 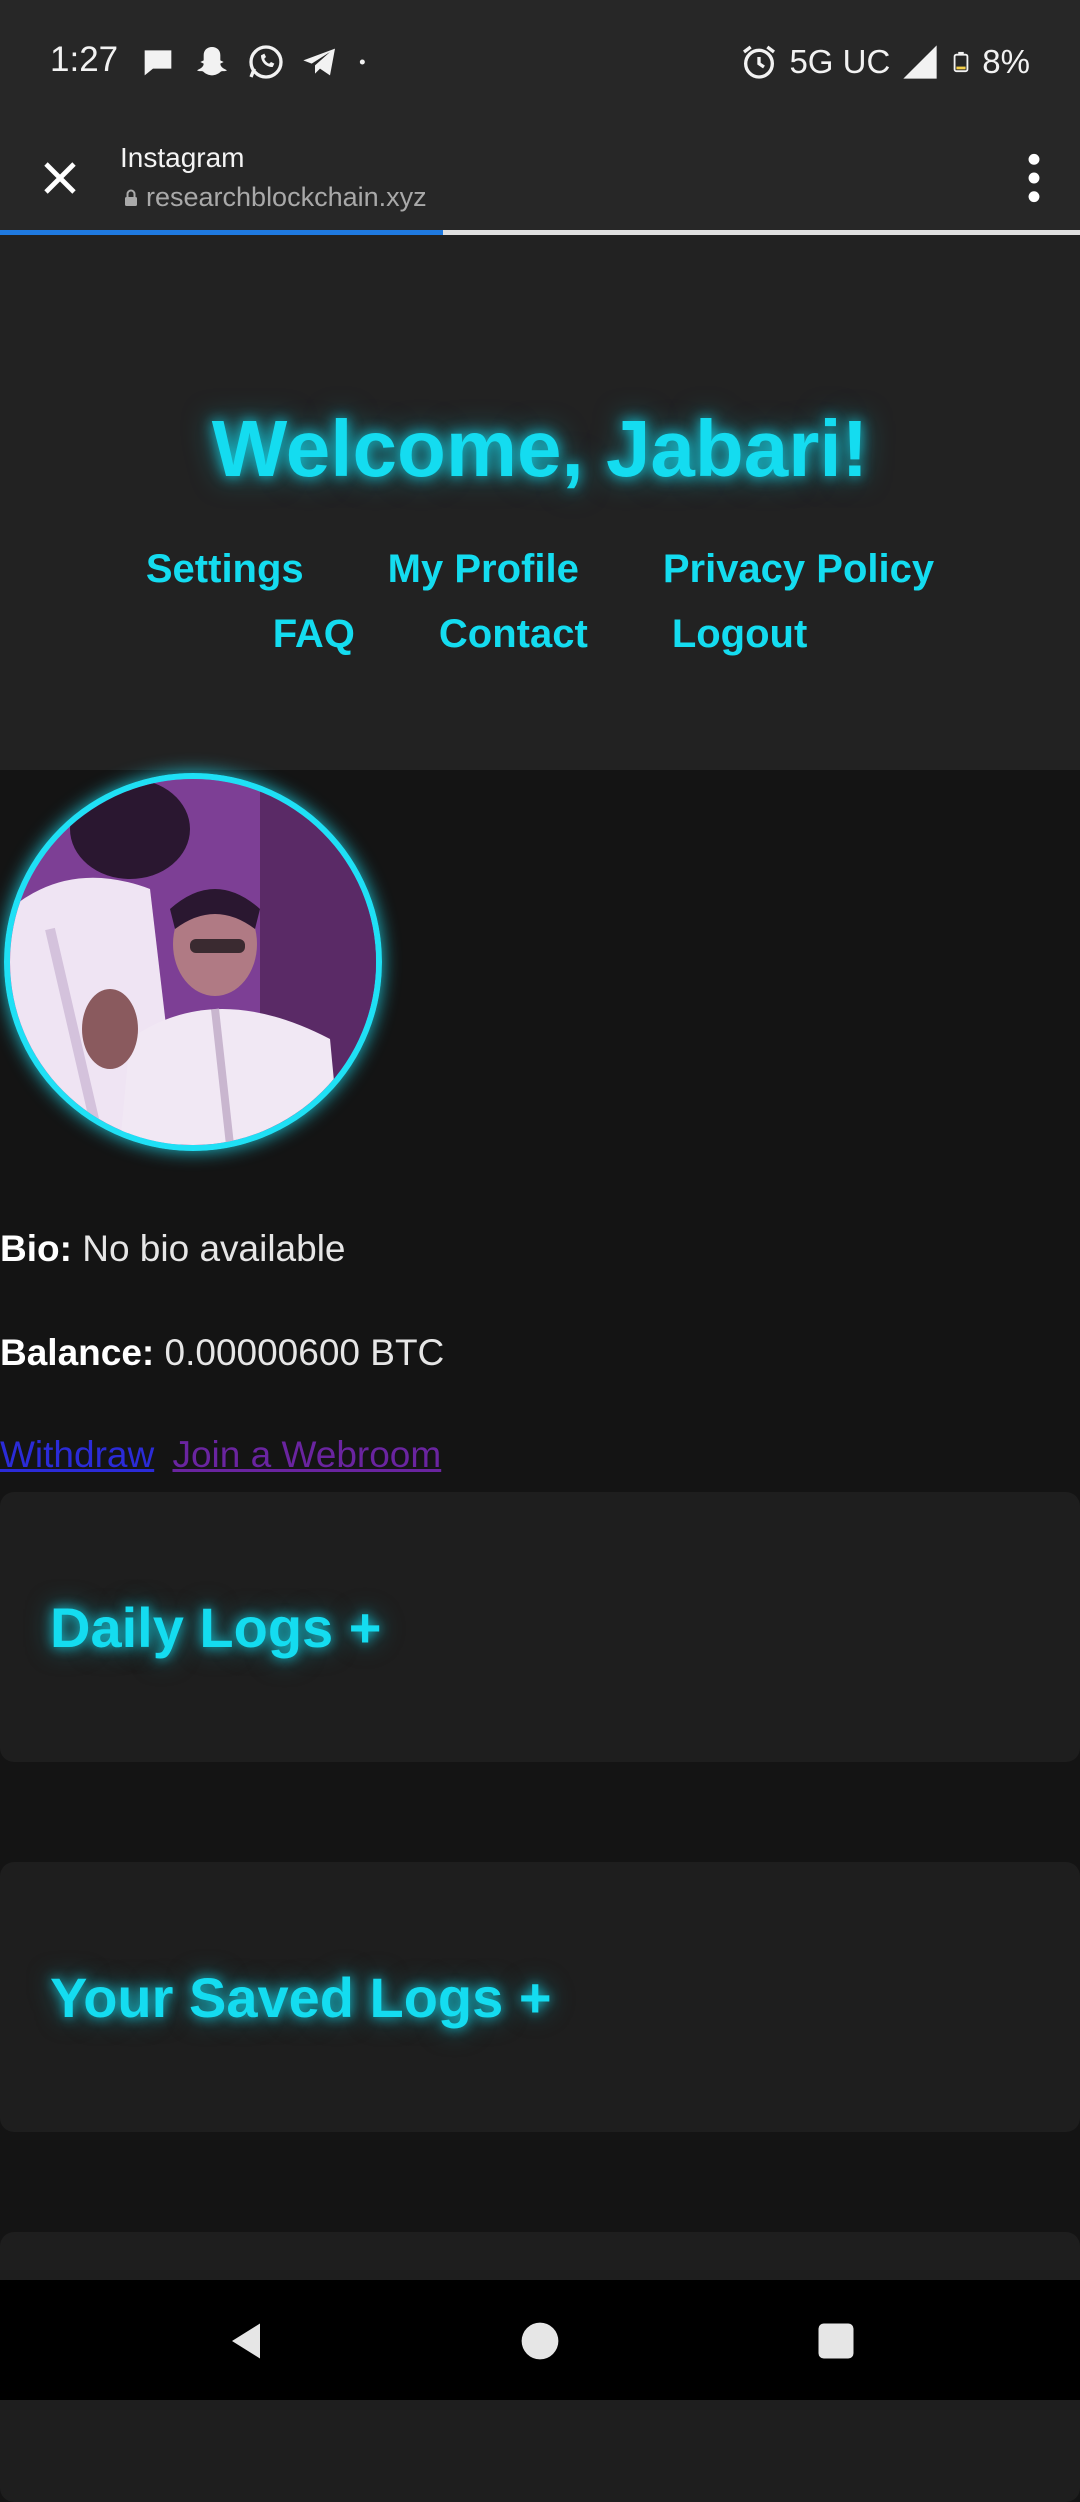 I want to click on back-icon, so click(x=246, y=2341).